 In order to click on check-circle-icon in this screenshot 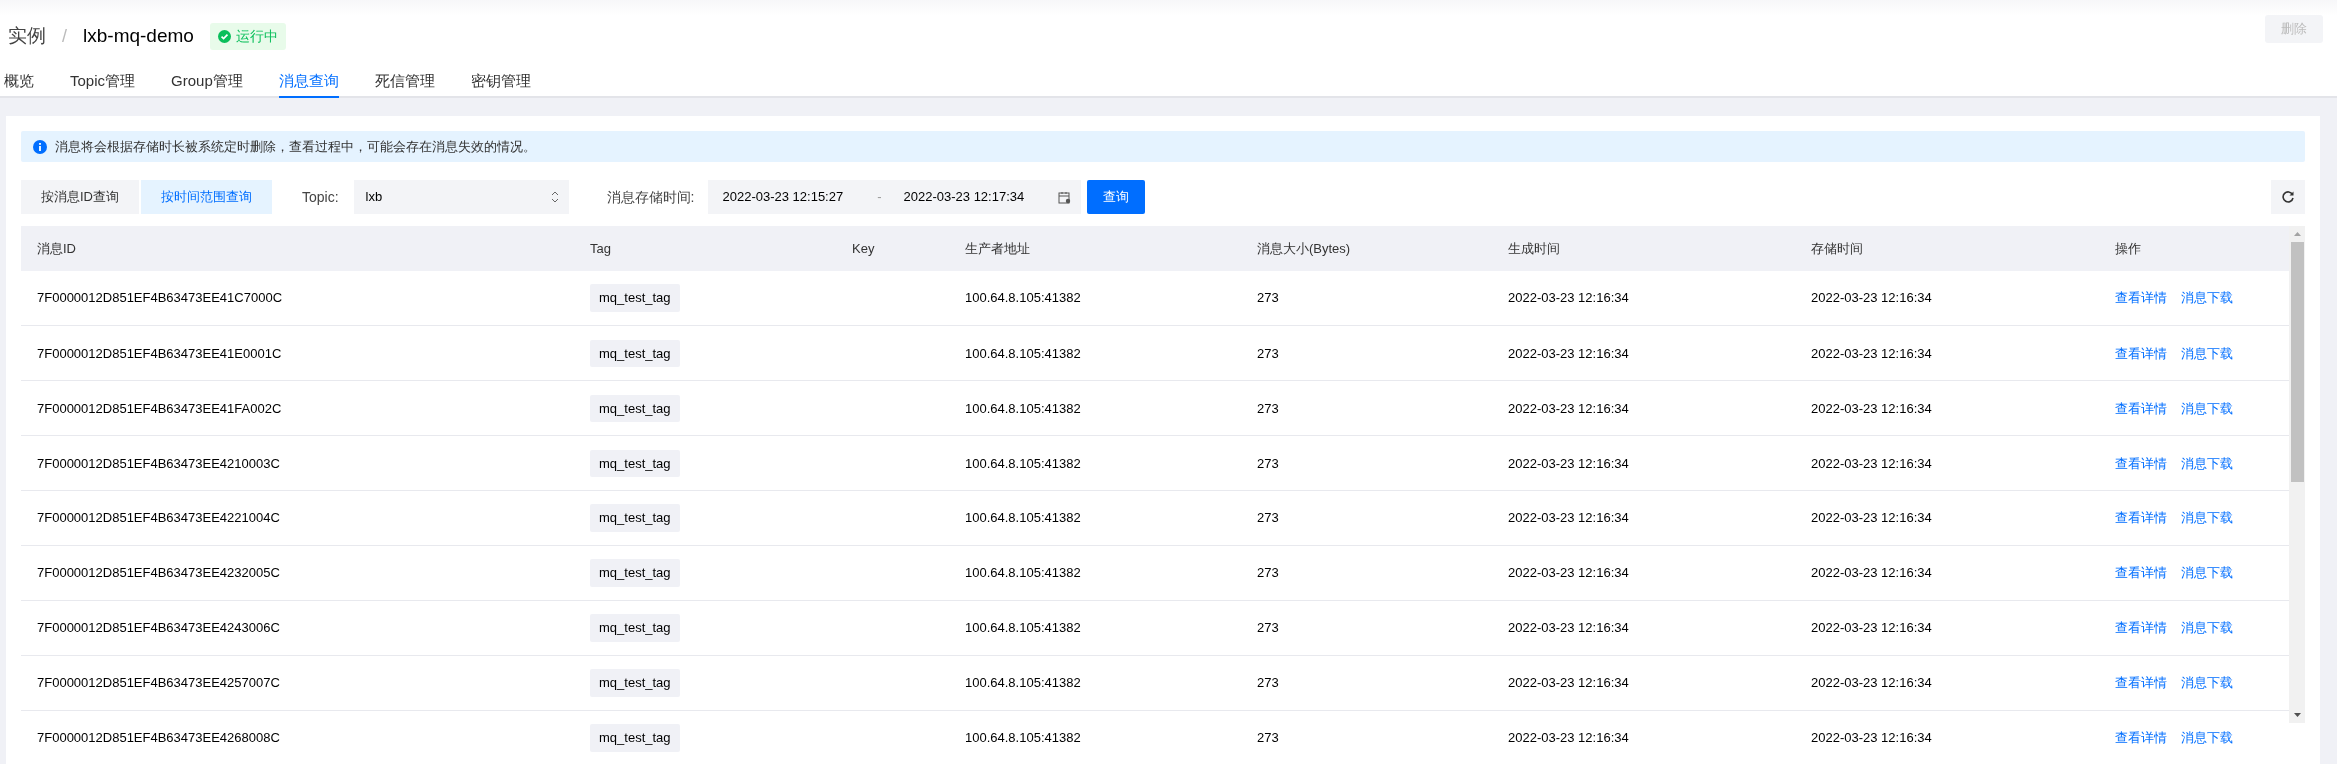, I will do `click(224, 36)`.